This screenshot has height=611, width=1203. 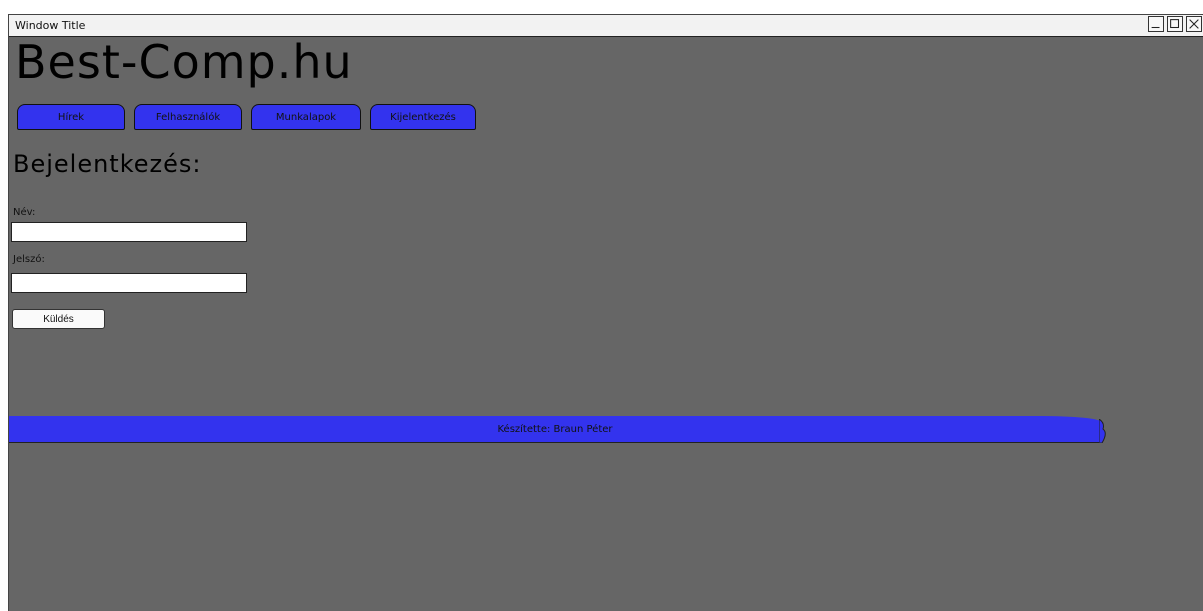 I want to click on page-title: Bejelentkezés:, so click(x=107, y=164).